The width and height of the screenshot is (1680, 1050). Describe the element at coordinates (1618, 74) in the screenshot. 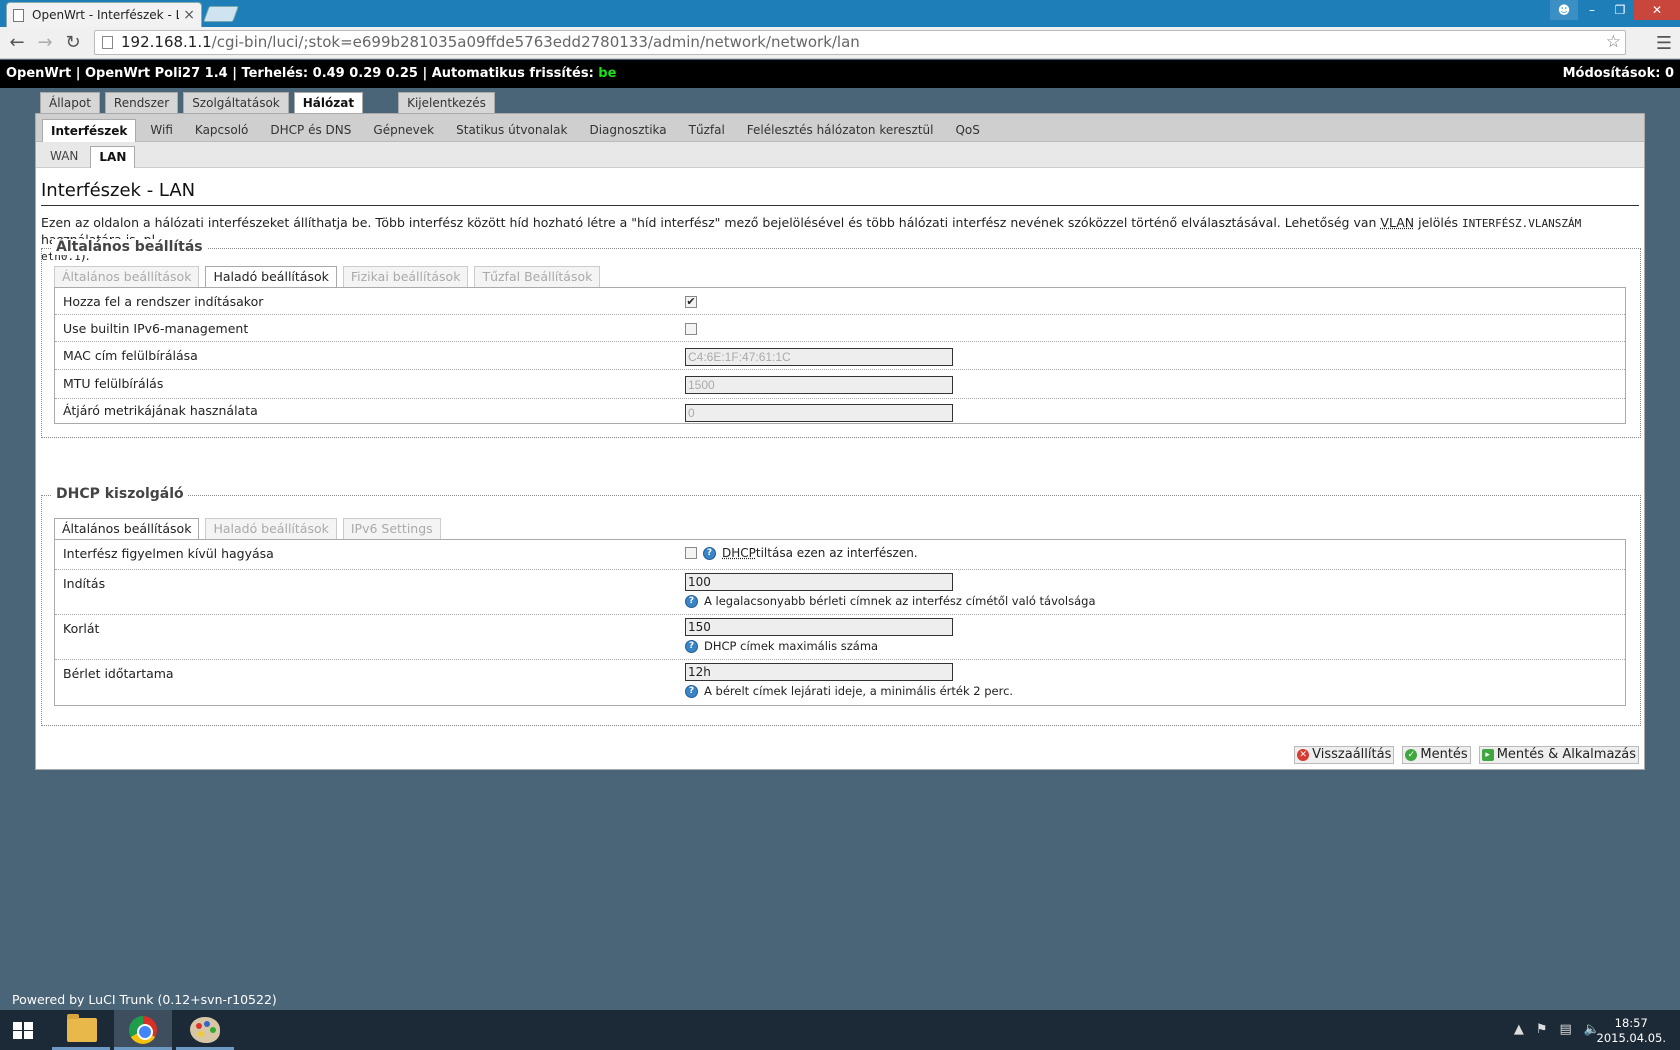

I see `changes-link: Módosítások: 0` at that location.